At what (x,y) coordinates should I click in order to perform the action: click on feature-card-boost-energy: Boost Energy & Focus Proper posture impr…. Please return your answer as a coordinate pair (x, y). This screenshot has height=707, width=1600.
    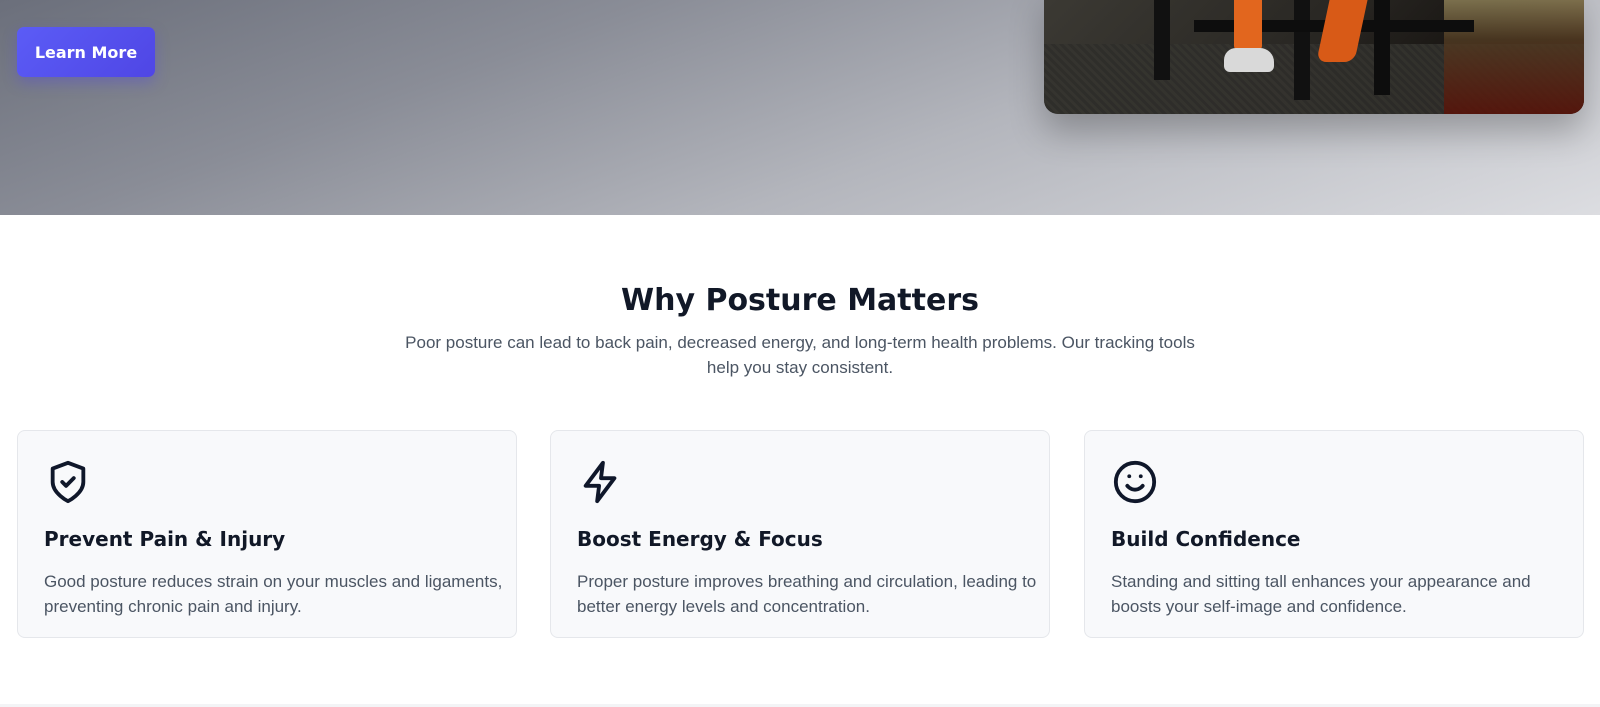
    Looking at the image, I should click on (800, 534).